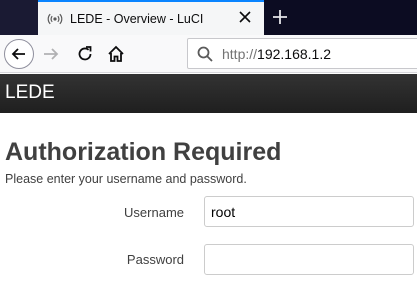 The height and width of the screenshot is (287, 417). What do you see at coordinates (155, 259) in the screenshot?
I see `password-label: Password` at bounding box center [155, 259].